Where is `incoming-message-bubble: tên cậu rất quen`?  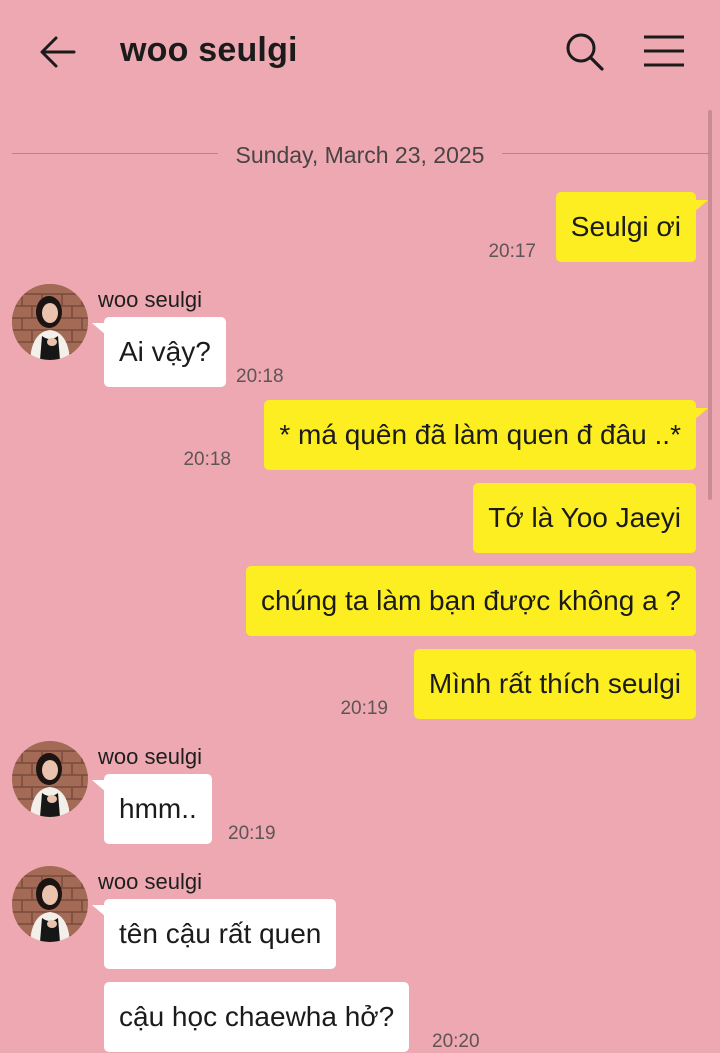
incoming-message-bubble: tên cậu rất quen is located at coordinates (220, 934).